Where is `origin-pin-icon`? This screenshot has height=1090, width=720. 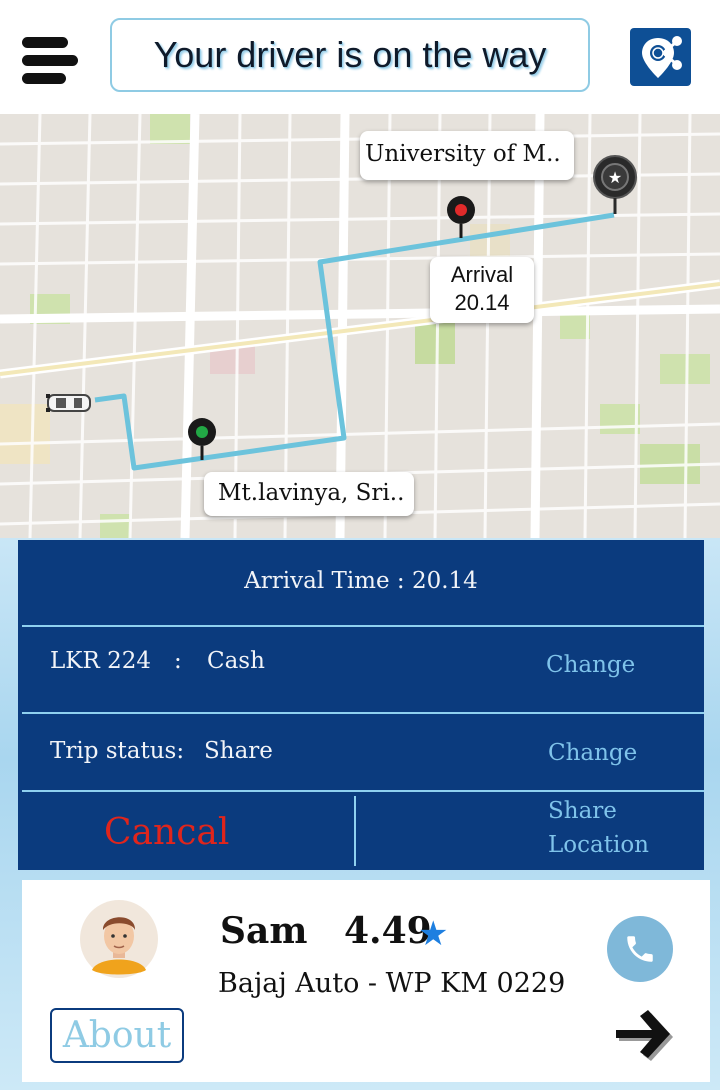 origin-pin-icon is located at coordinates (202, 440).